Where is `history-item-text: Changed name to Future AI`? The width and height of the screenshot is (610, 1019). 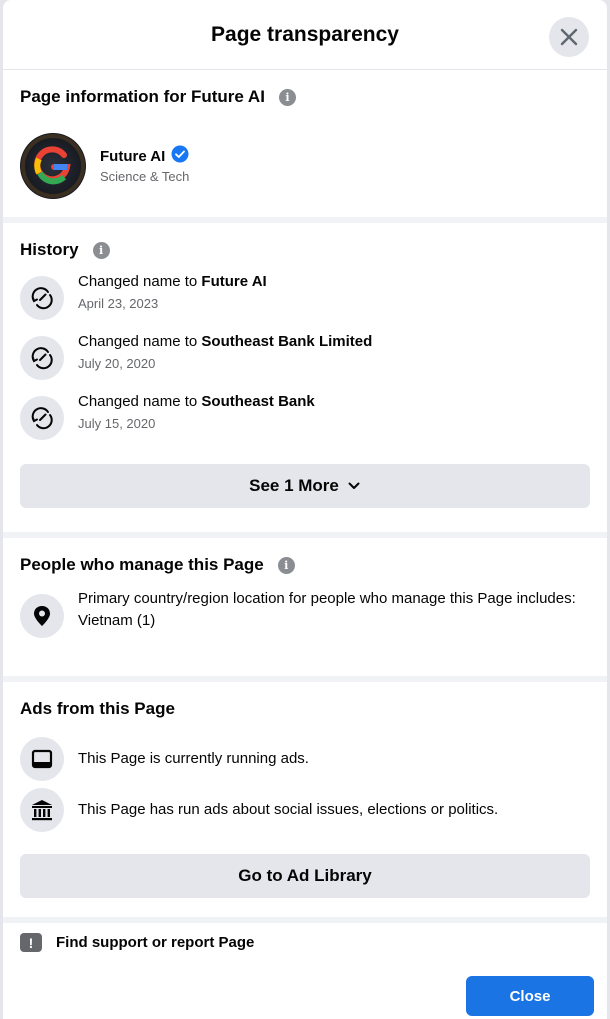 history-item-text: Changed name to Future AI is located at coordinates (172, 282).